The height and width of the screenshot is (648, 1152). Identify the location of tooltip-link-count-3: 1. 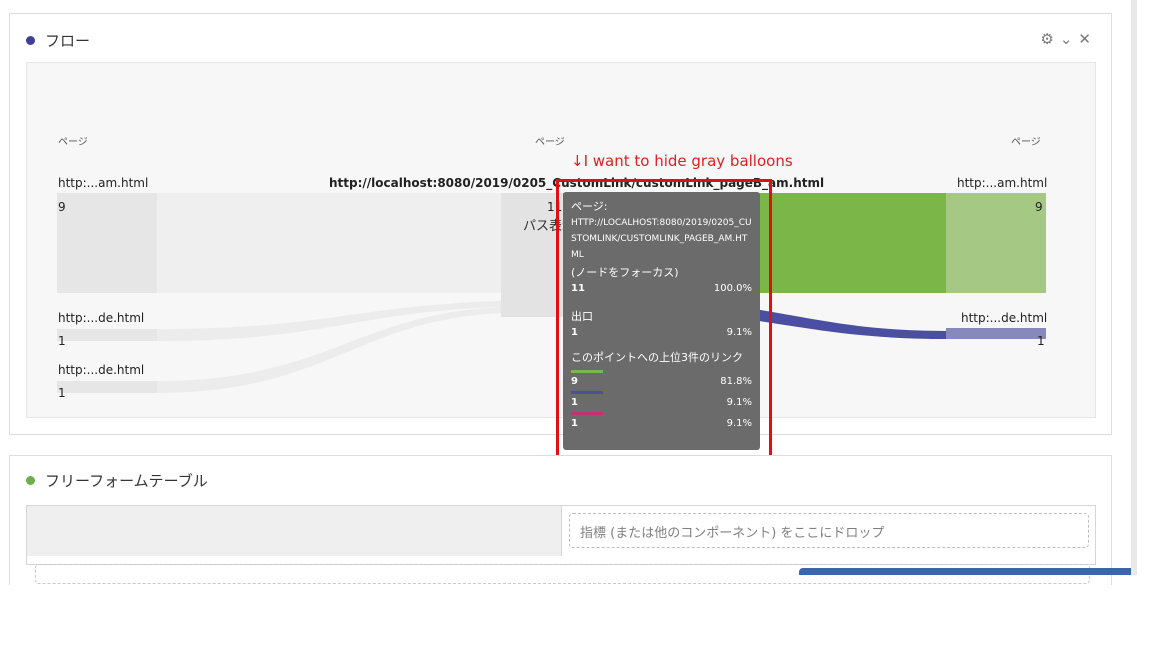
(574, 423).